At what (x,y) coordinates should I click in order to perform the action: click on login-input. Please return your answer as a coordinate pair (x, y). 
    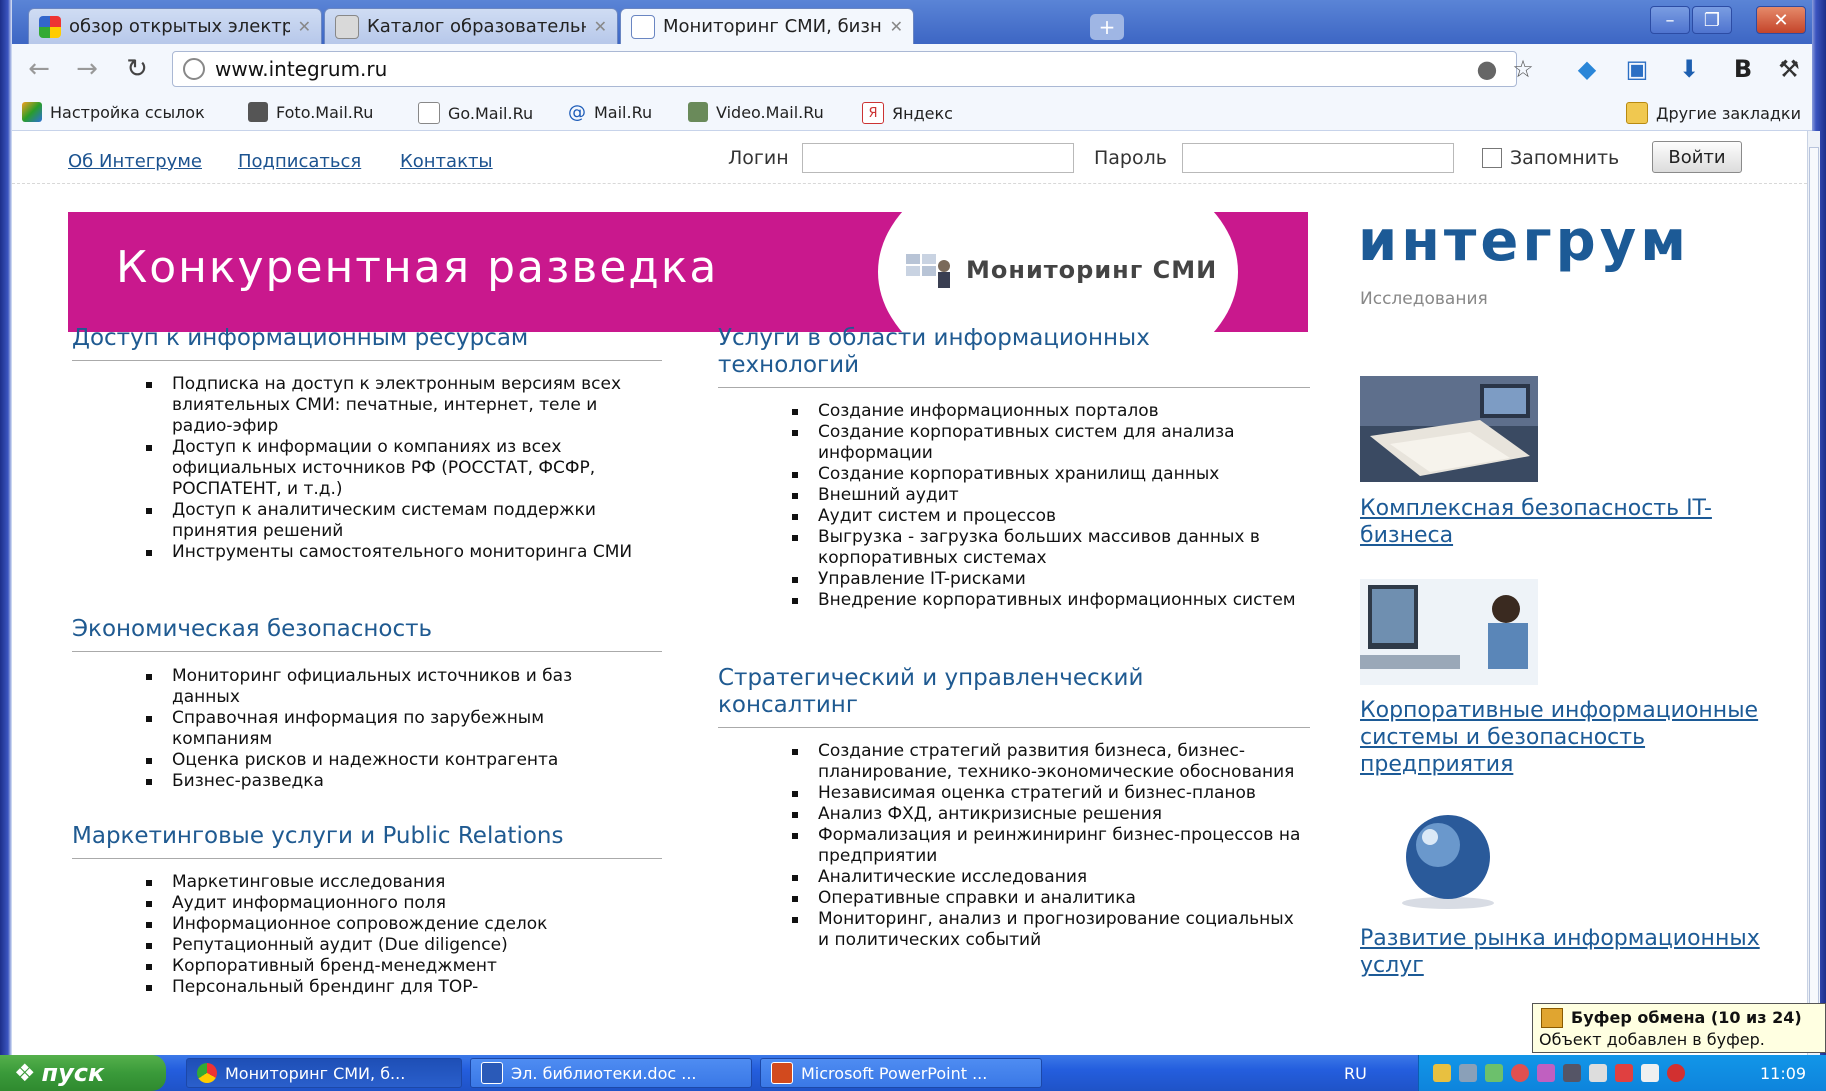
    Looking at the image, I should click on (938, 158).